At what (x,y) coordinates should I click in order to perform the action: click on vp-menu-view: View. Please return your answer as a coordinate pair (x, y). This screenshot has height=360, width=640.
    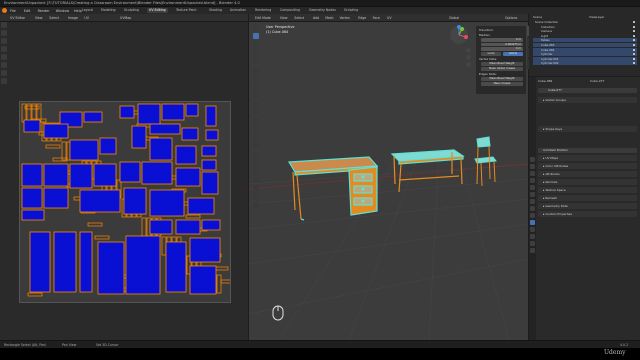
    Looking at the image, I should click on (284, 18).